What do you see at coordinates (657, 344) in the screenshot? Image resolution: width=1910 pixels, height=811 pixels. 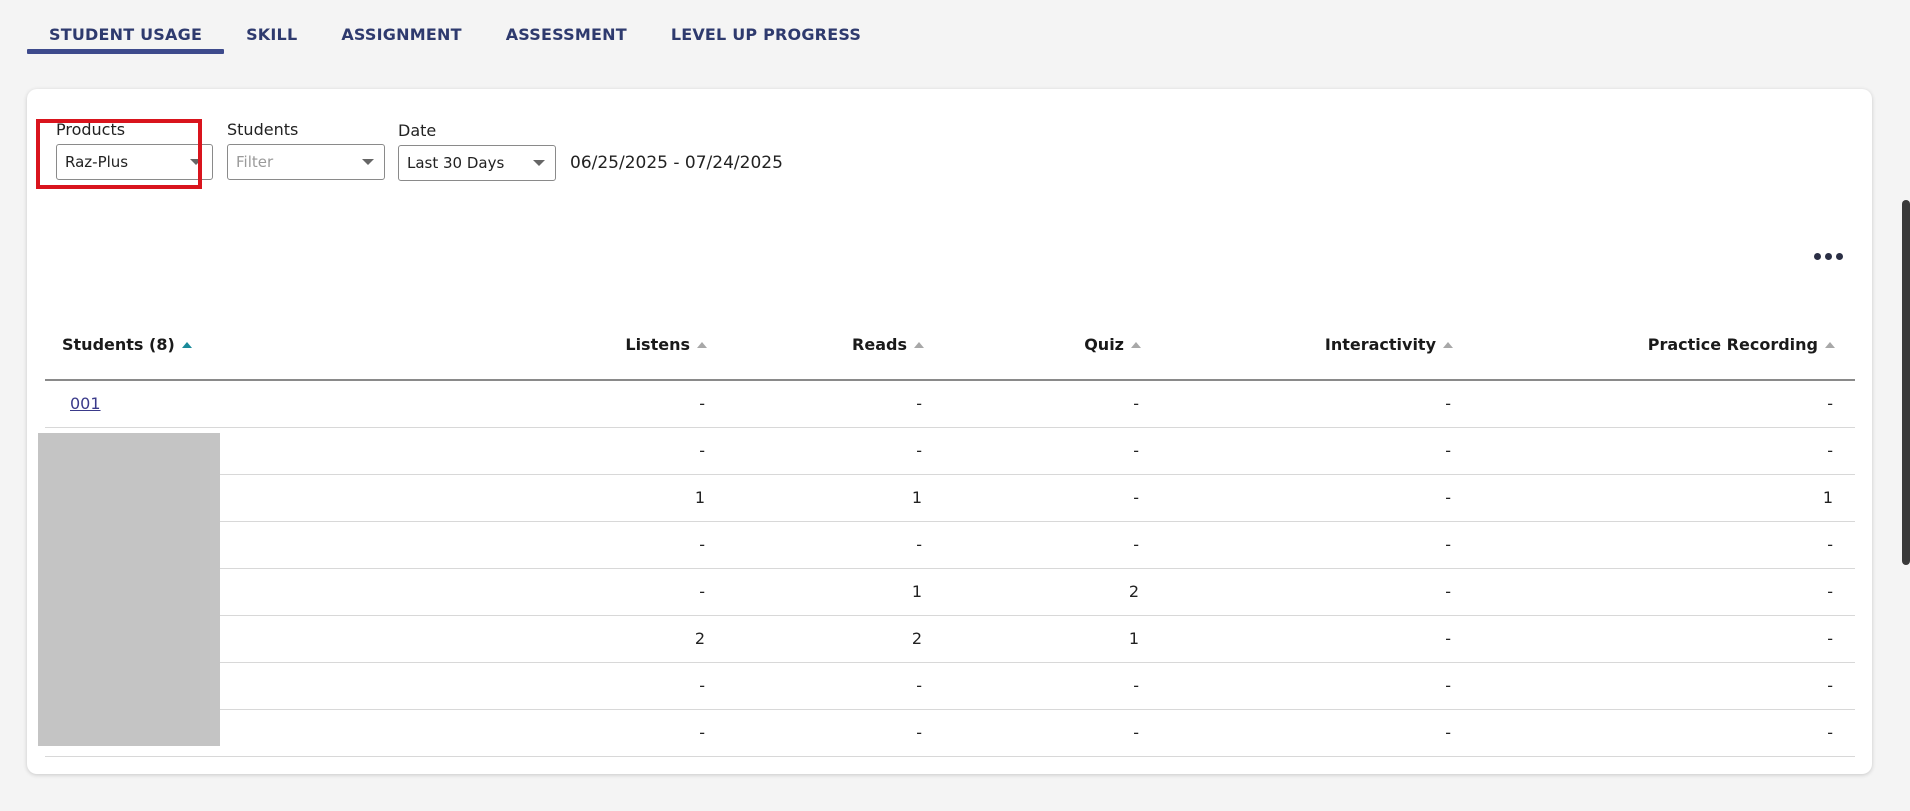 I see `column-label: Listens` at bounding box center [657, 344].